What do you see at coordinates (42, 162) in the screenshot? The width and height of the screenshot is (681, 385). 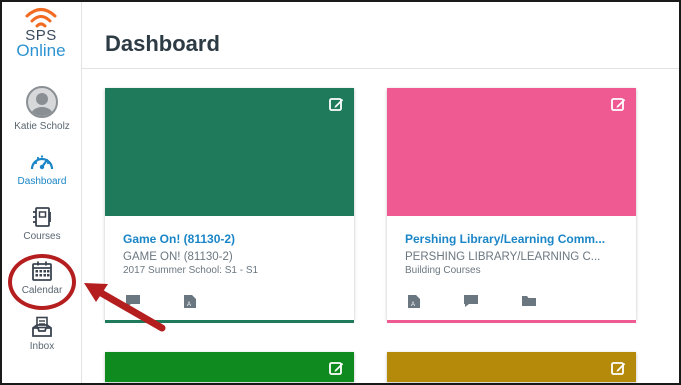 I see `dashboard-icon` at bounding box center [42, 162].